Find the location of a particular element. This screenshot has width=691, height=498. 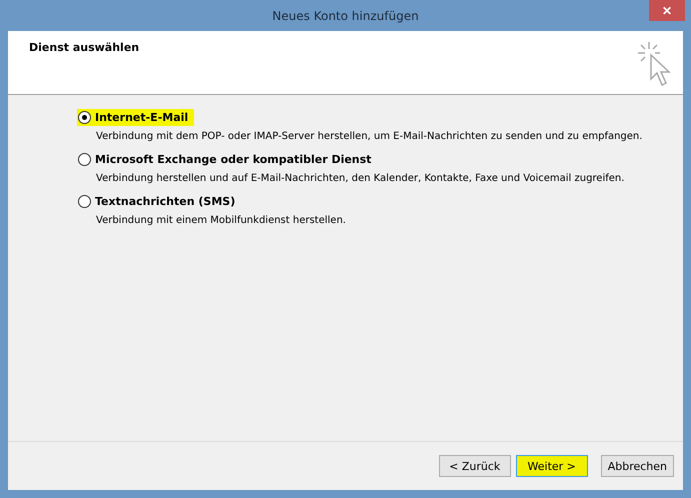

option-description: Verbindung mit einem Mobilfunkdienst herstellen. is located at coordinates (221, 220).